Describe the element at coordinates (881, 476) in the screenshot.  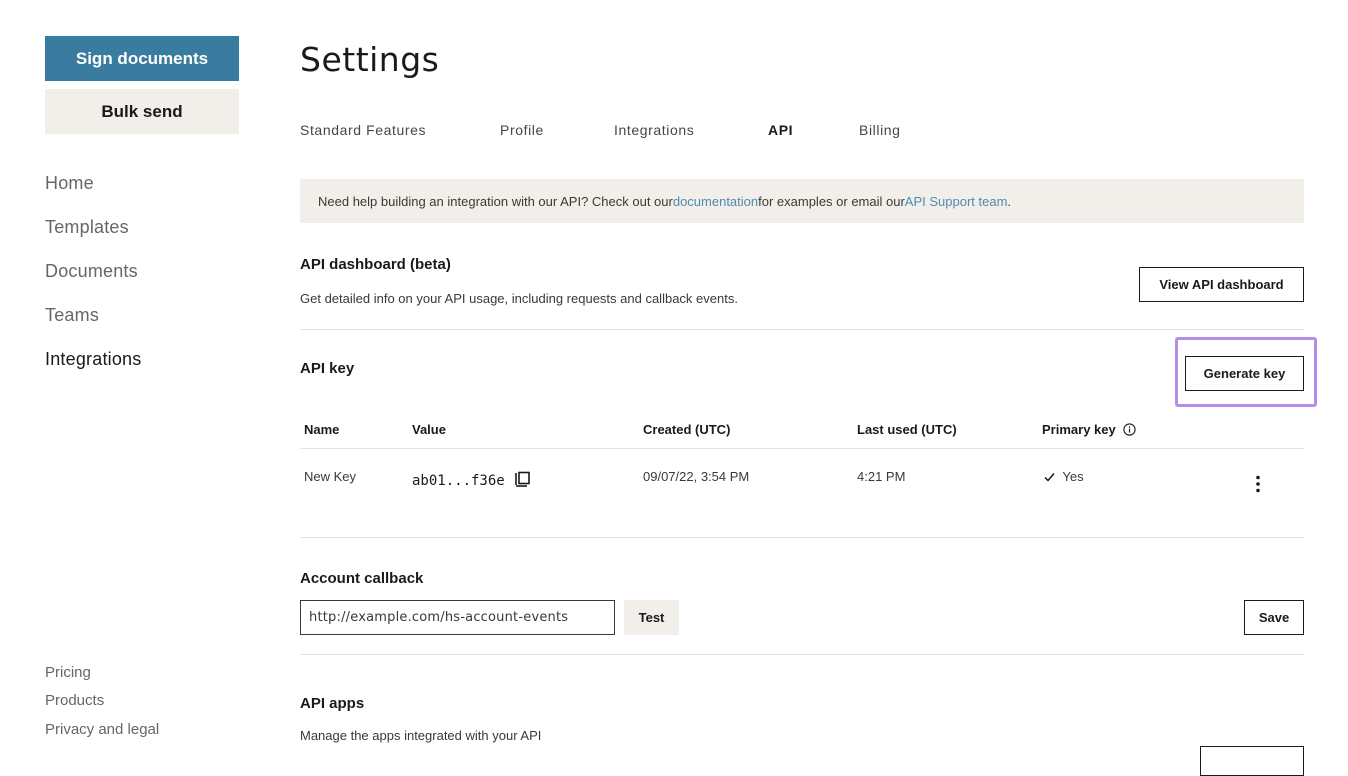
I see `key-last-used-cell: 4:21 PM` at that location.